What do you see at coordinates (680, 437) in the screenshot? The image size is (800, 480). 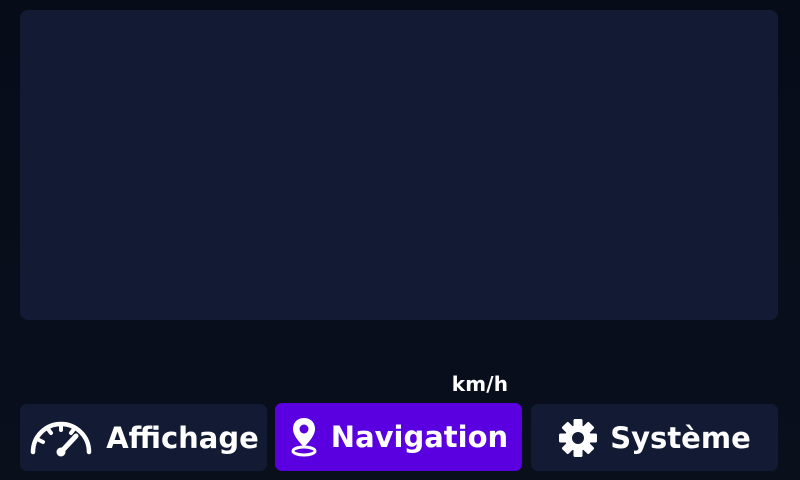 I see `tab-systeme-label: Système` at bounding box center [680, 437].